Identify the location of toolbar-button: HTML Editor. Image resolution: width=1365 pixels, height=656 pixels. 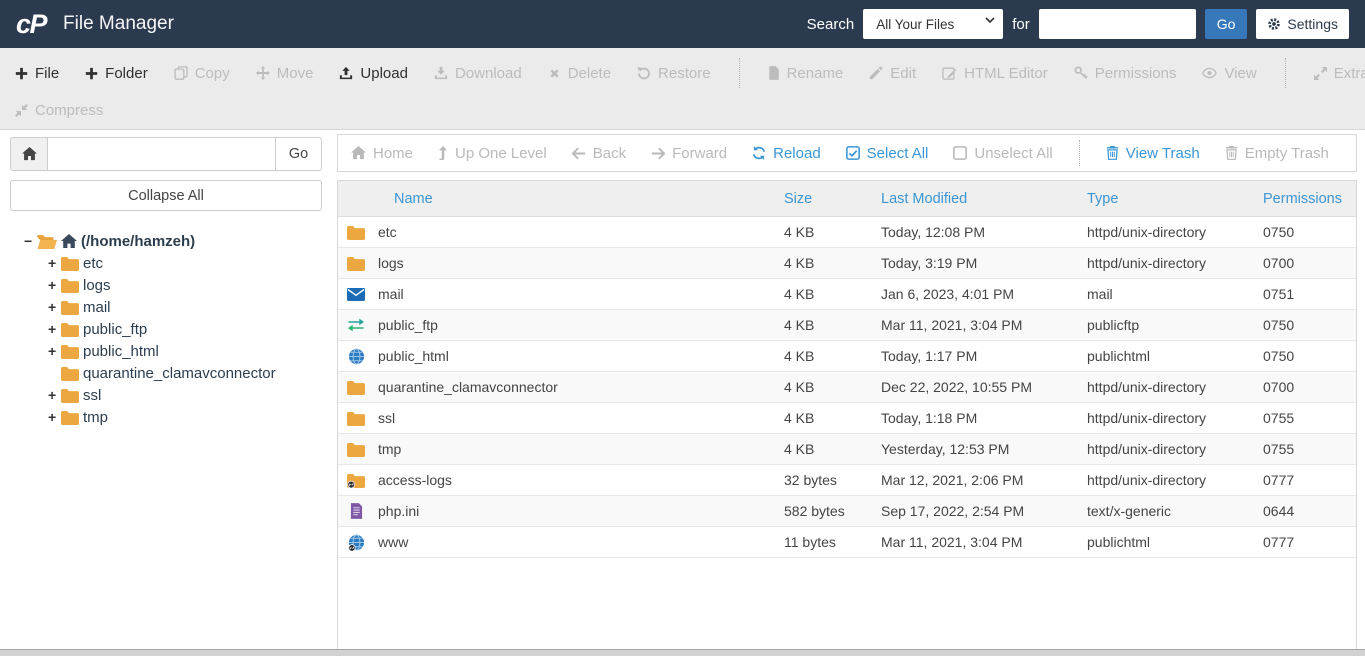
(995, 73).